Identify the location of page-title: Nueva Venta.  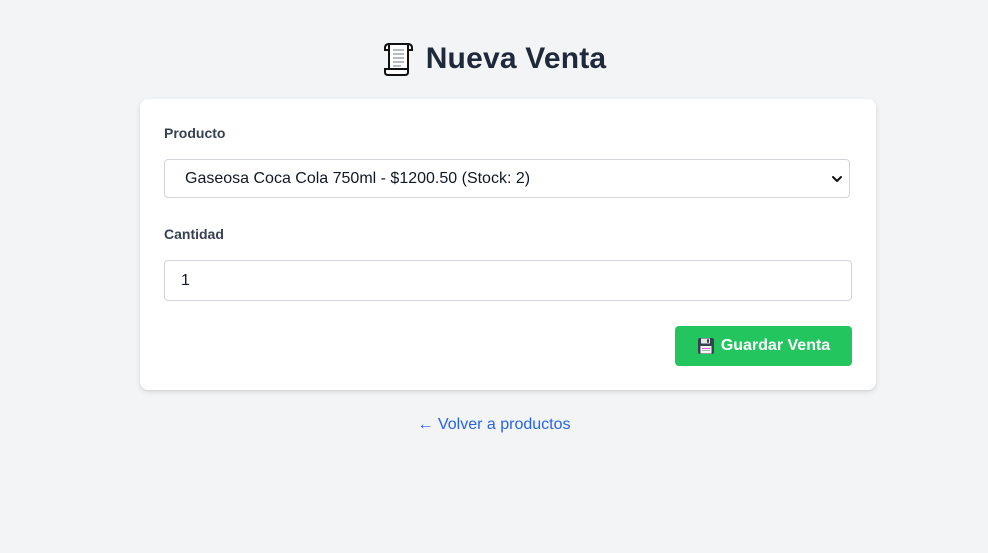
(516, 58).